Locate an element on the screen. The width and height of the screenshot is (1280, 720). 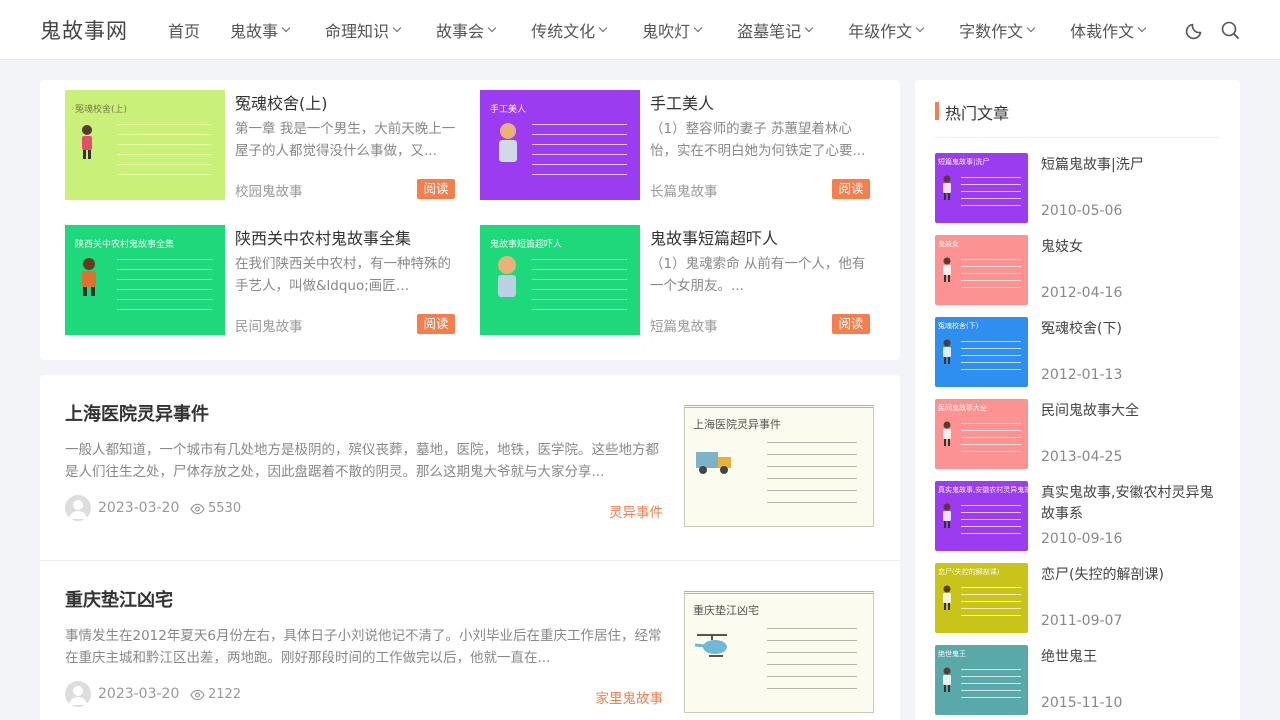
featured-thumbnail: 陕西关中农村鬼故事全集 is located at coordinates (145, 280).